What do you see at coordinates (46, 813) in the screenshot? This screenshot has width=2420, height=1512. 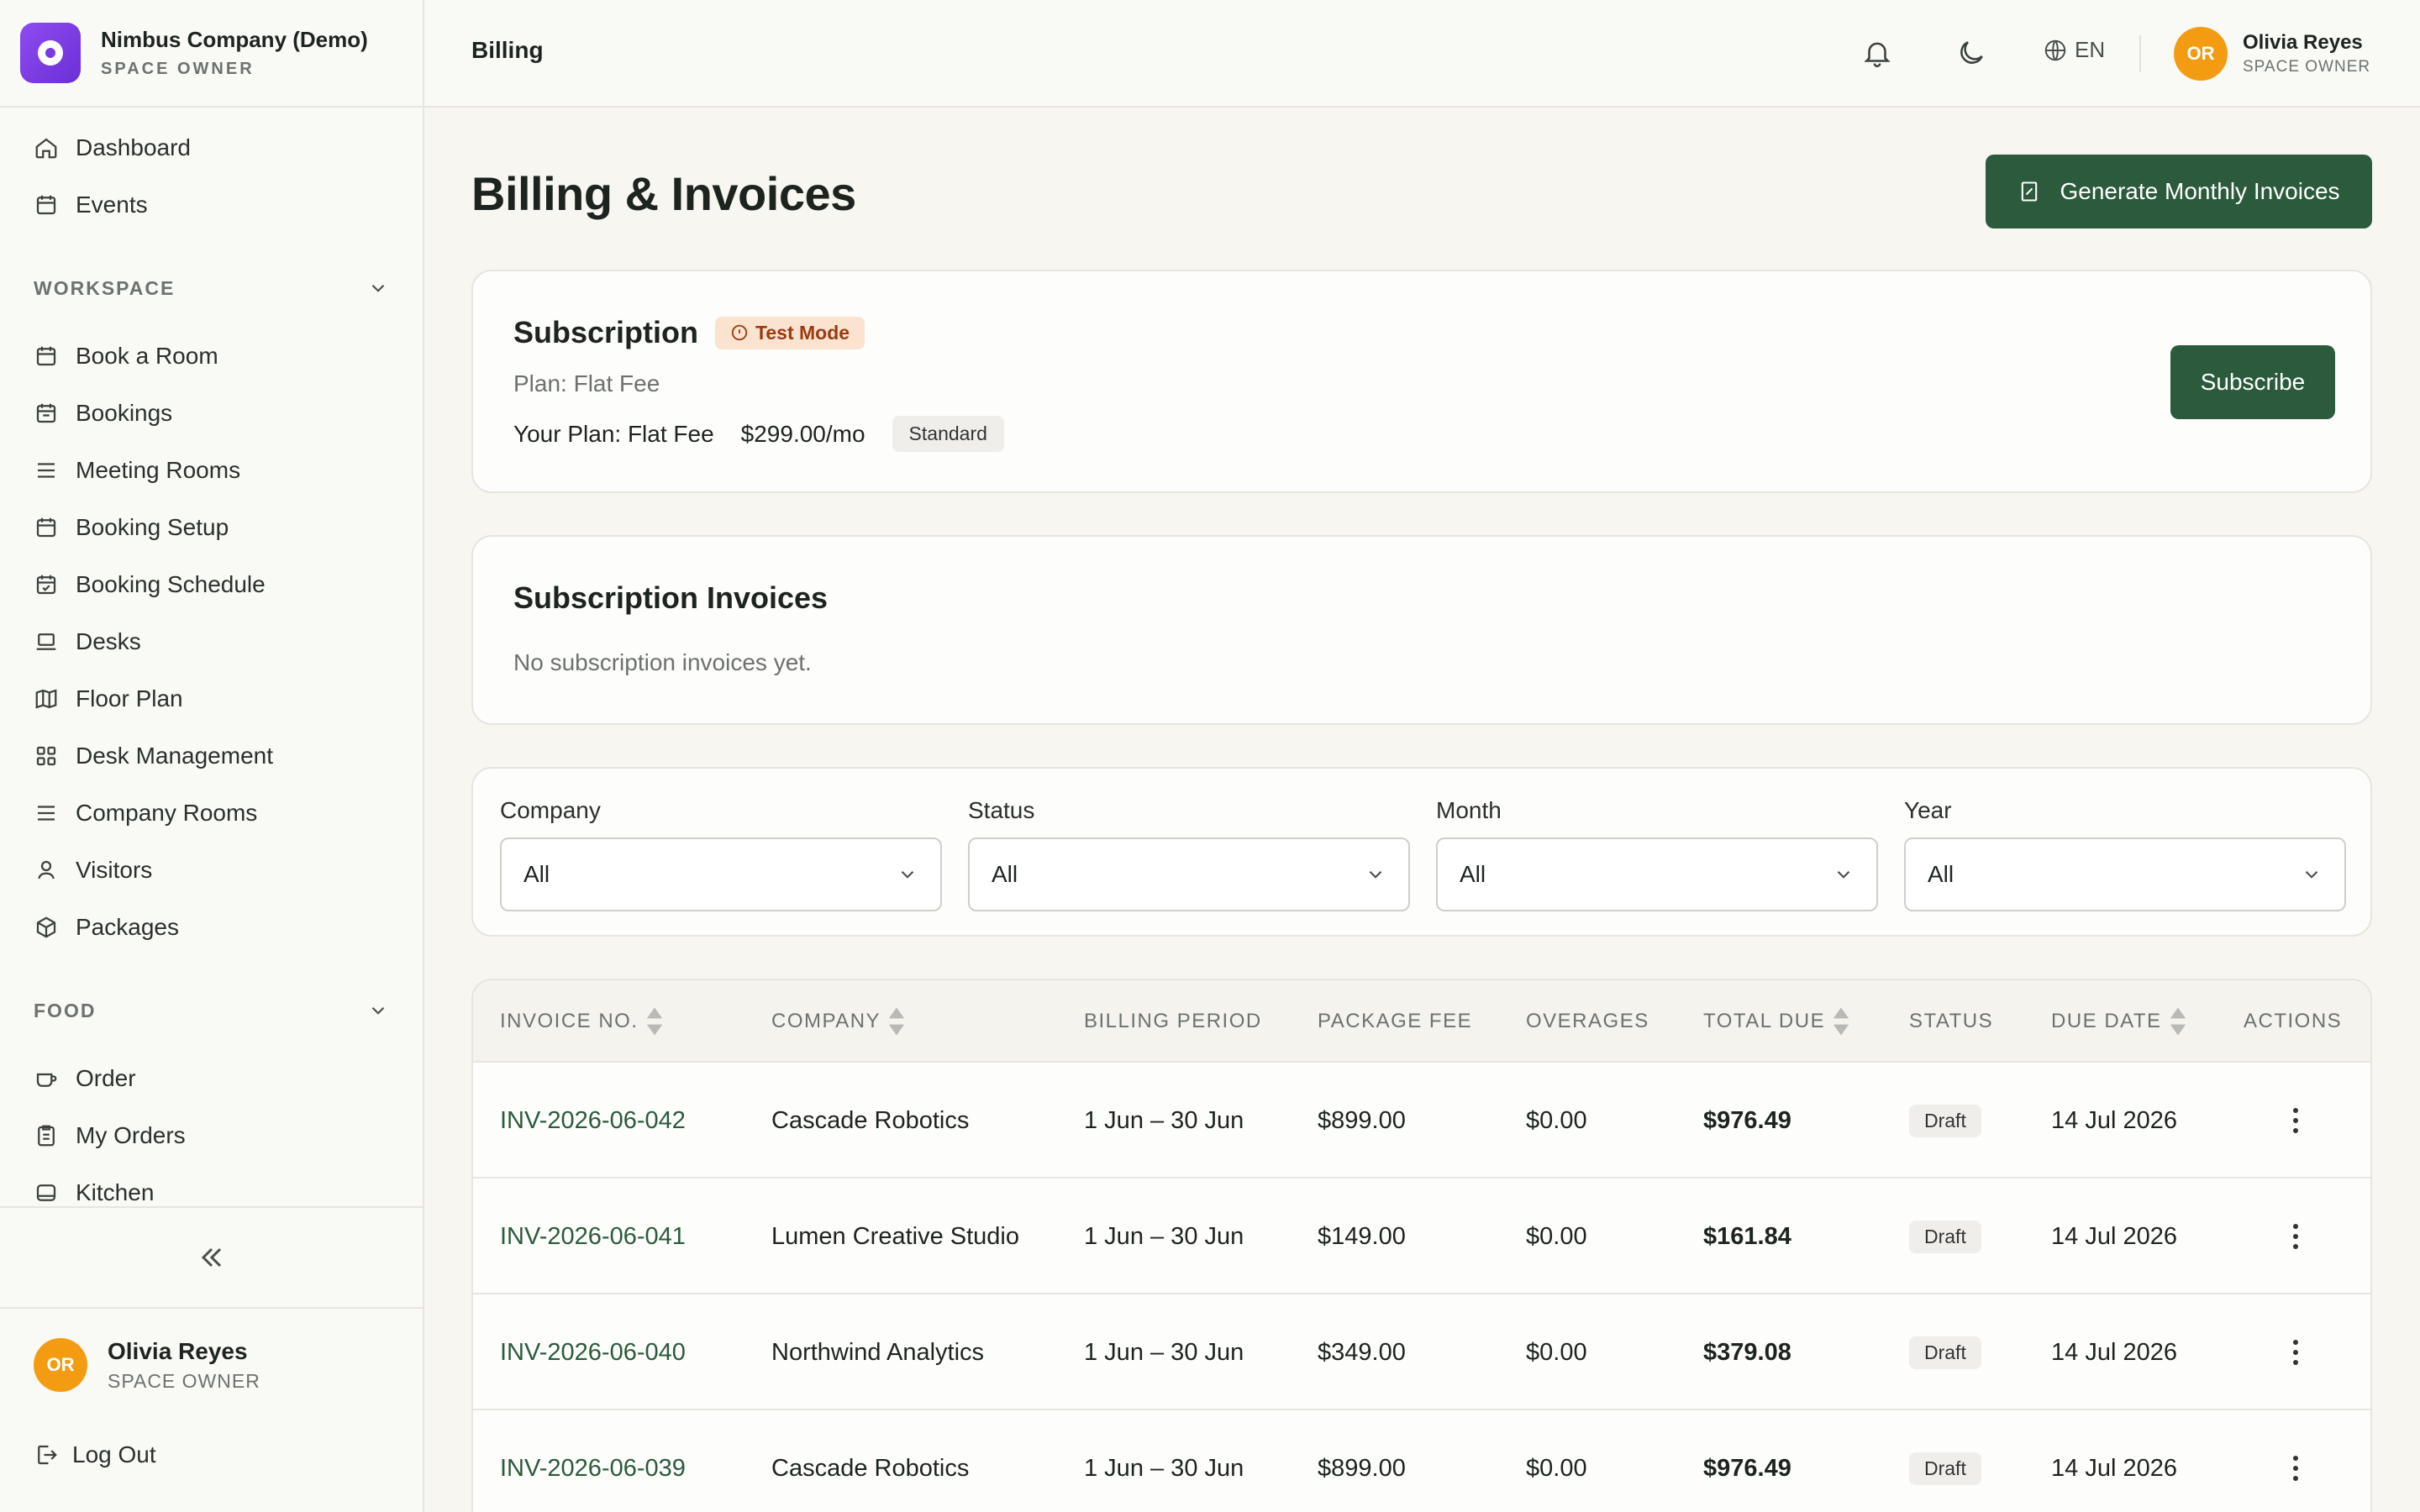 I see `list-icon` at bounding box center [46, 813].